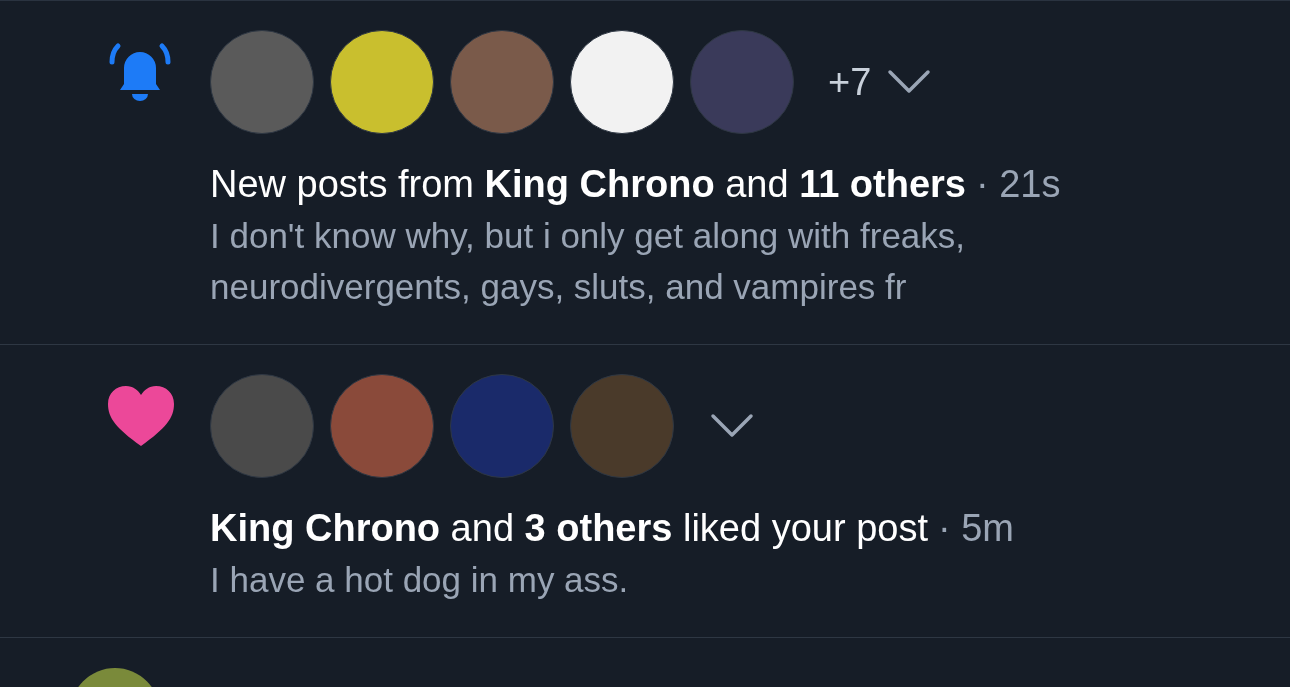 The width and height of the screenshot is (1290, 687). Describe the element at coordinates (1018, 184) in the screenshot. I see `timestamp: · 21s` at that location.